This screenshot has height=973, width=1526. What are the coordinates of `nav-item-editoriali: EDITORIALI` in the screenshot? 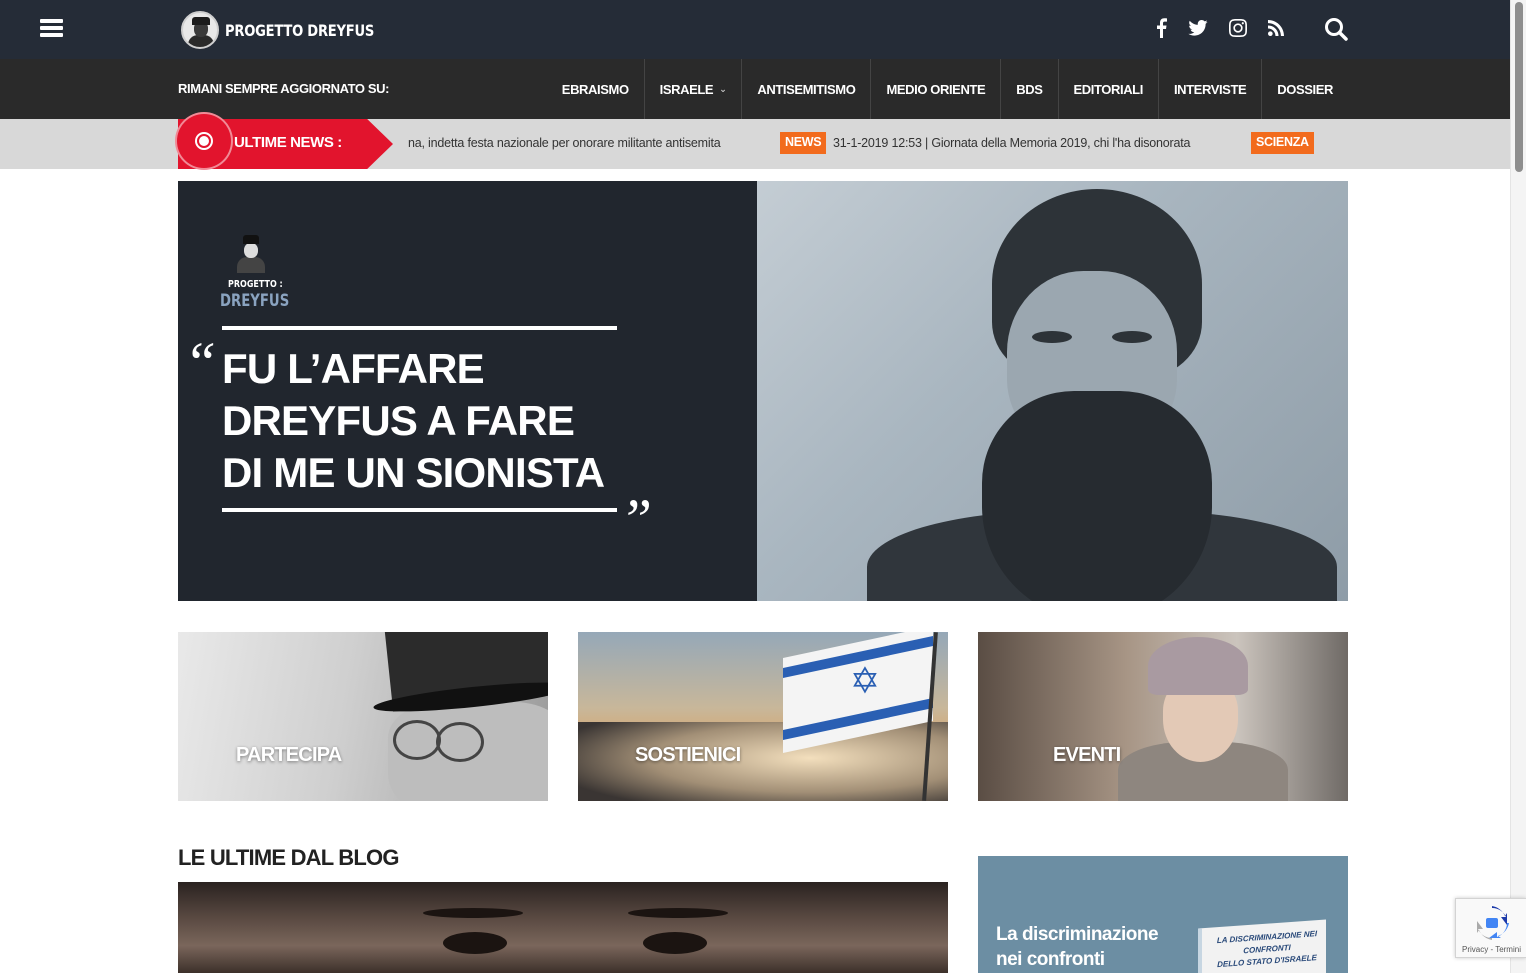 It's located at (1107, 89).